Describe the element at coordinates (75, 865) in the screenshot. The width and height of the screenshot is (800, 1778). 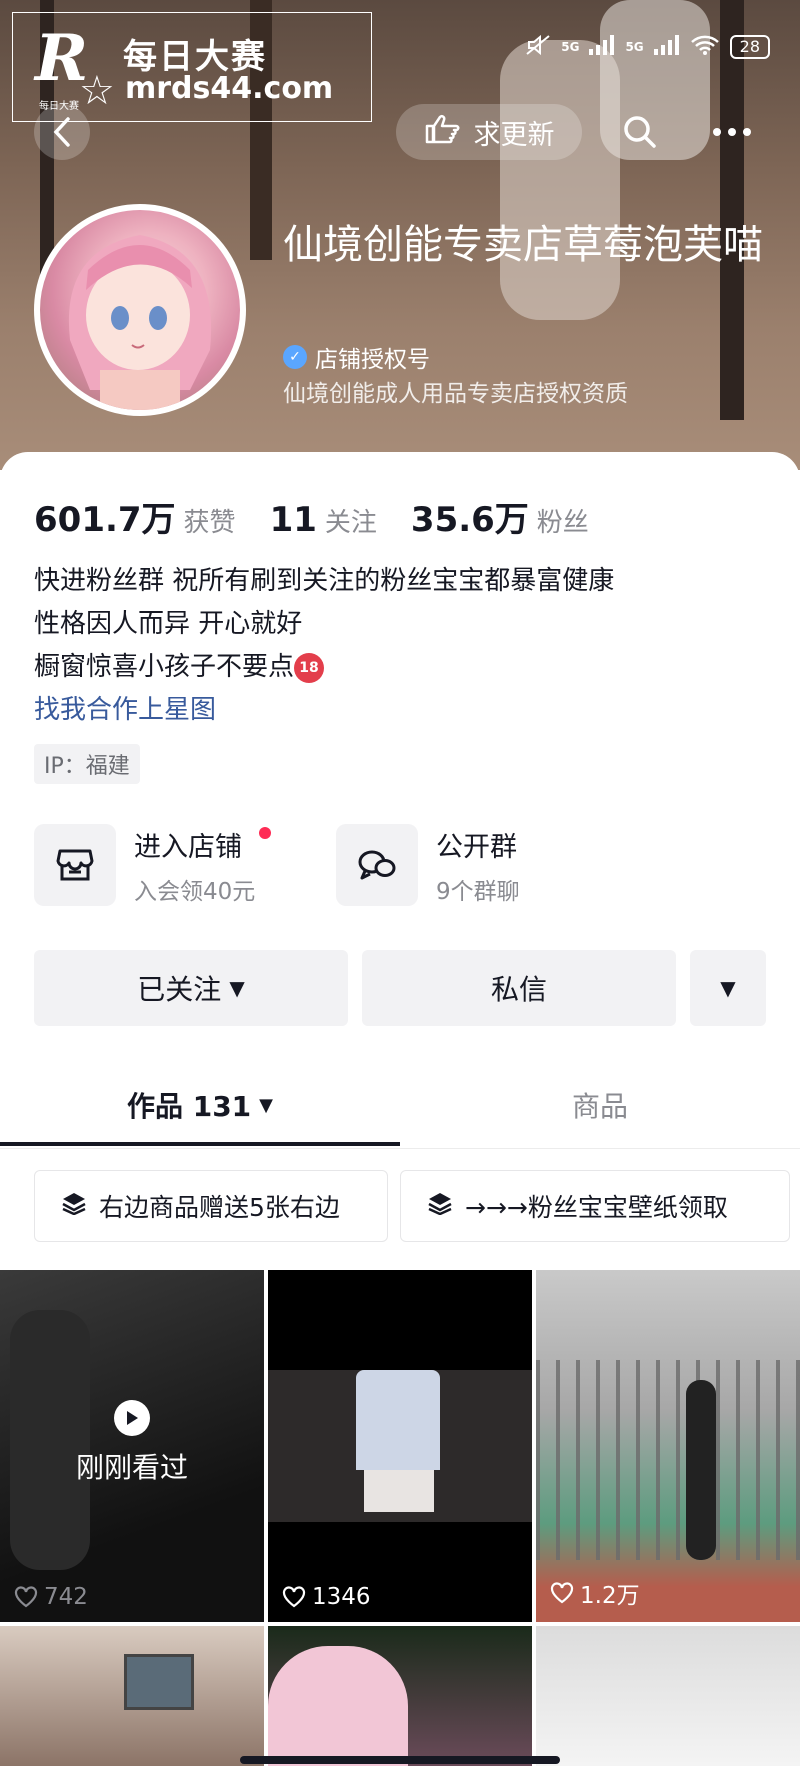
I see `store-icon` at that location.